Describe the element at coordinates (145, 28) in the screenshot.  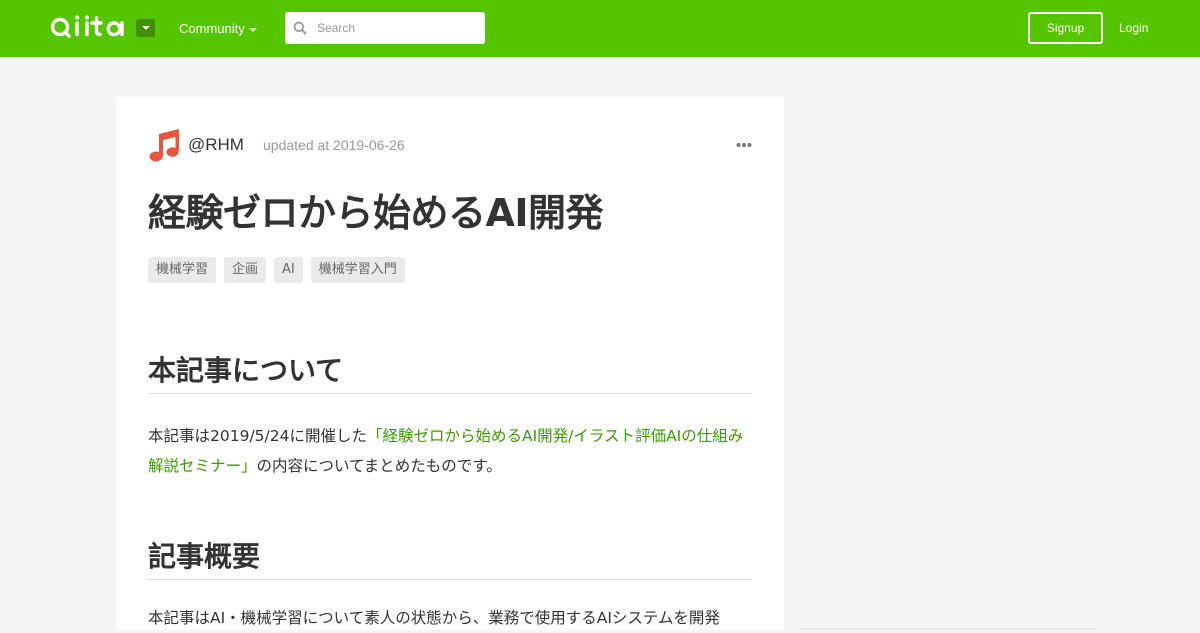
I see `logo-dropdown-button` at that location.